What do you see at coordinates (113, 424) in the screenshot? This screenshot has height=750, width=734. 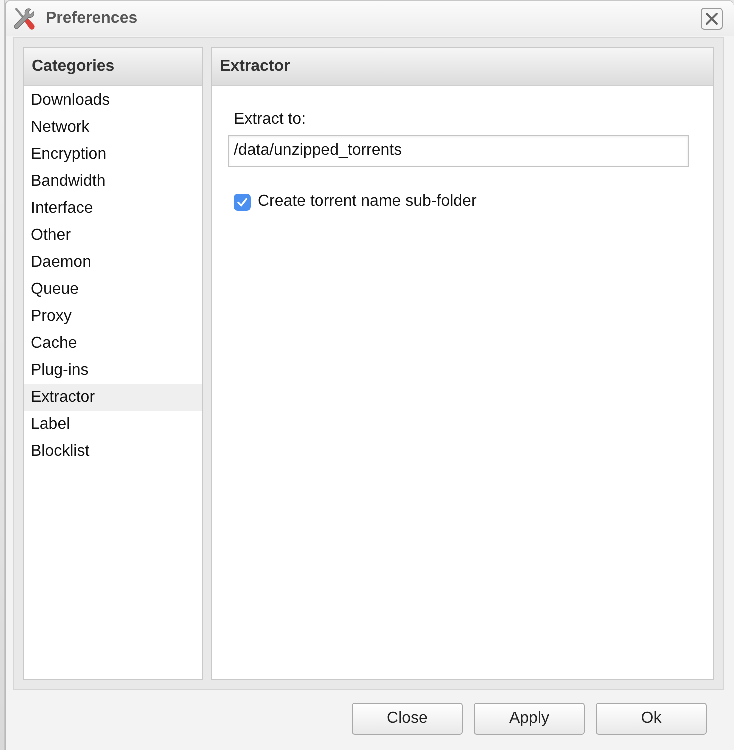 I see `category-item: Label` at bounding box center [113, 424].